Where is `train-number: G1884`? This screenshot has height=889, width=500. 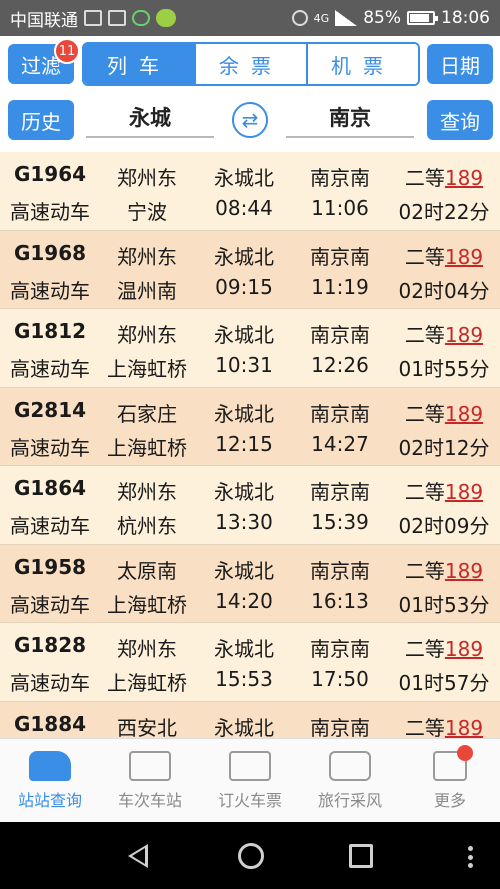
train-number: G1884 is located at coordinates (50, 723).